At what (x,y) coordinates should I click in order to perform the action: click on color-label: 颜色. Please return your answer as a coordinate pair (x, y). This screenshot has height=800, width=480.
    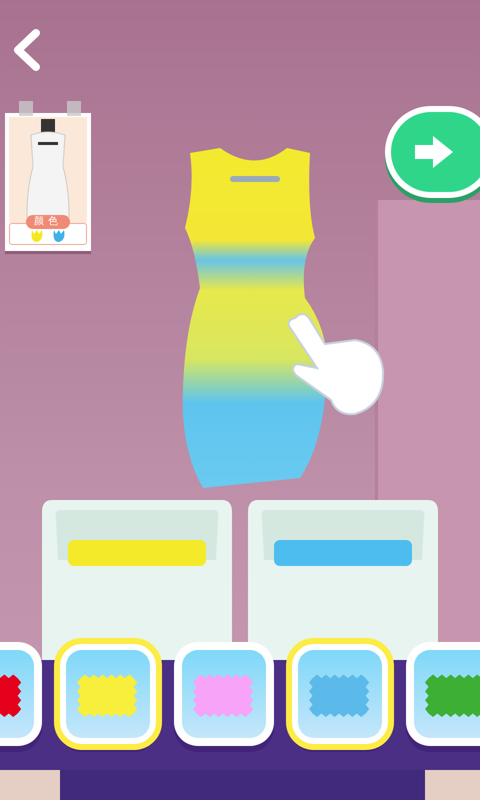
    Looking at the image, I should click on (48, 222).